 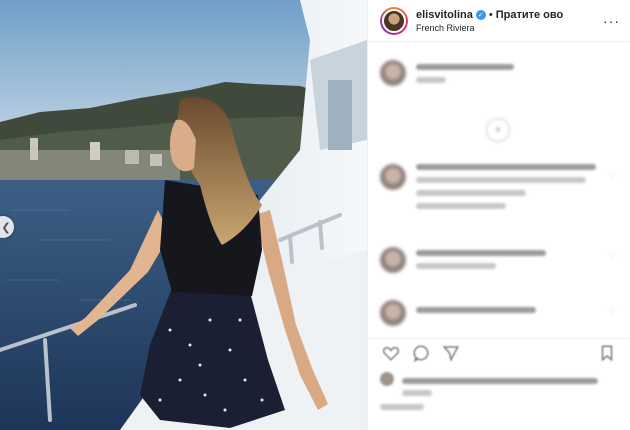 I want to click on follow-button: Пратите ово, so click(x=530, y=15).